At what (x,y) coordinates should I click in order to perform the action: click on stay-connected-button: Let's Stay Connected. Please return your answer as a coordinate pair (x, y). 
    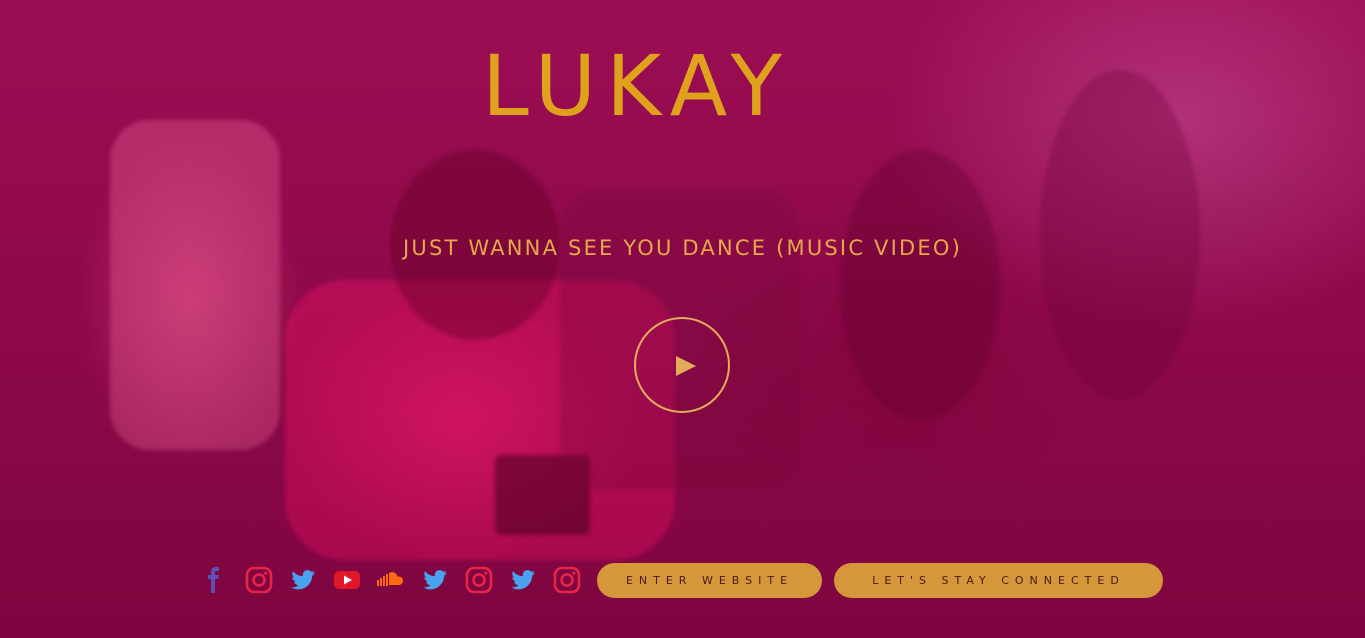
    Looking at the image, I should click on (998, 580).